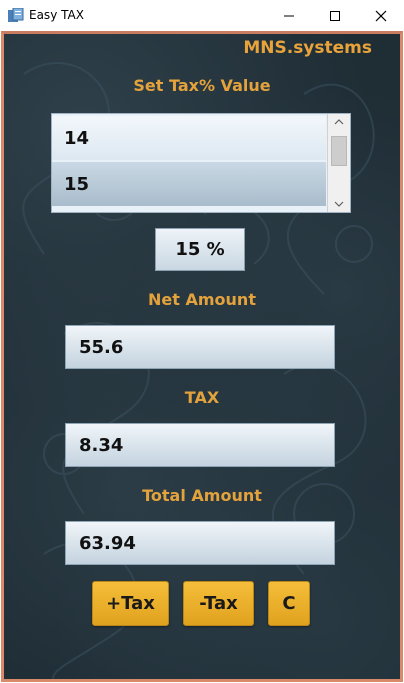 This screenshot has height=683, width=404. I want to click on list-item: 14, so click(189, 138).